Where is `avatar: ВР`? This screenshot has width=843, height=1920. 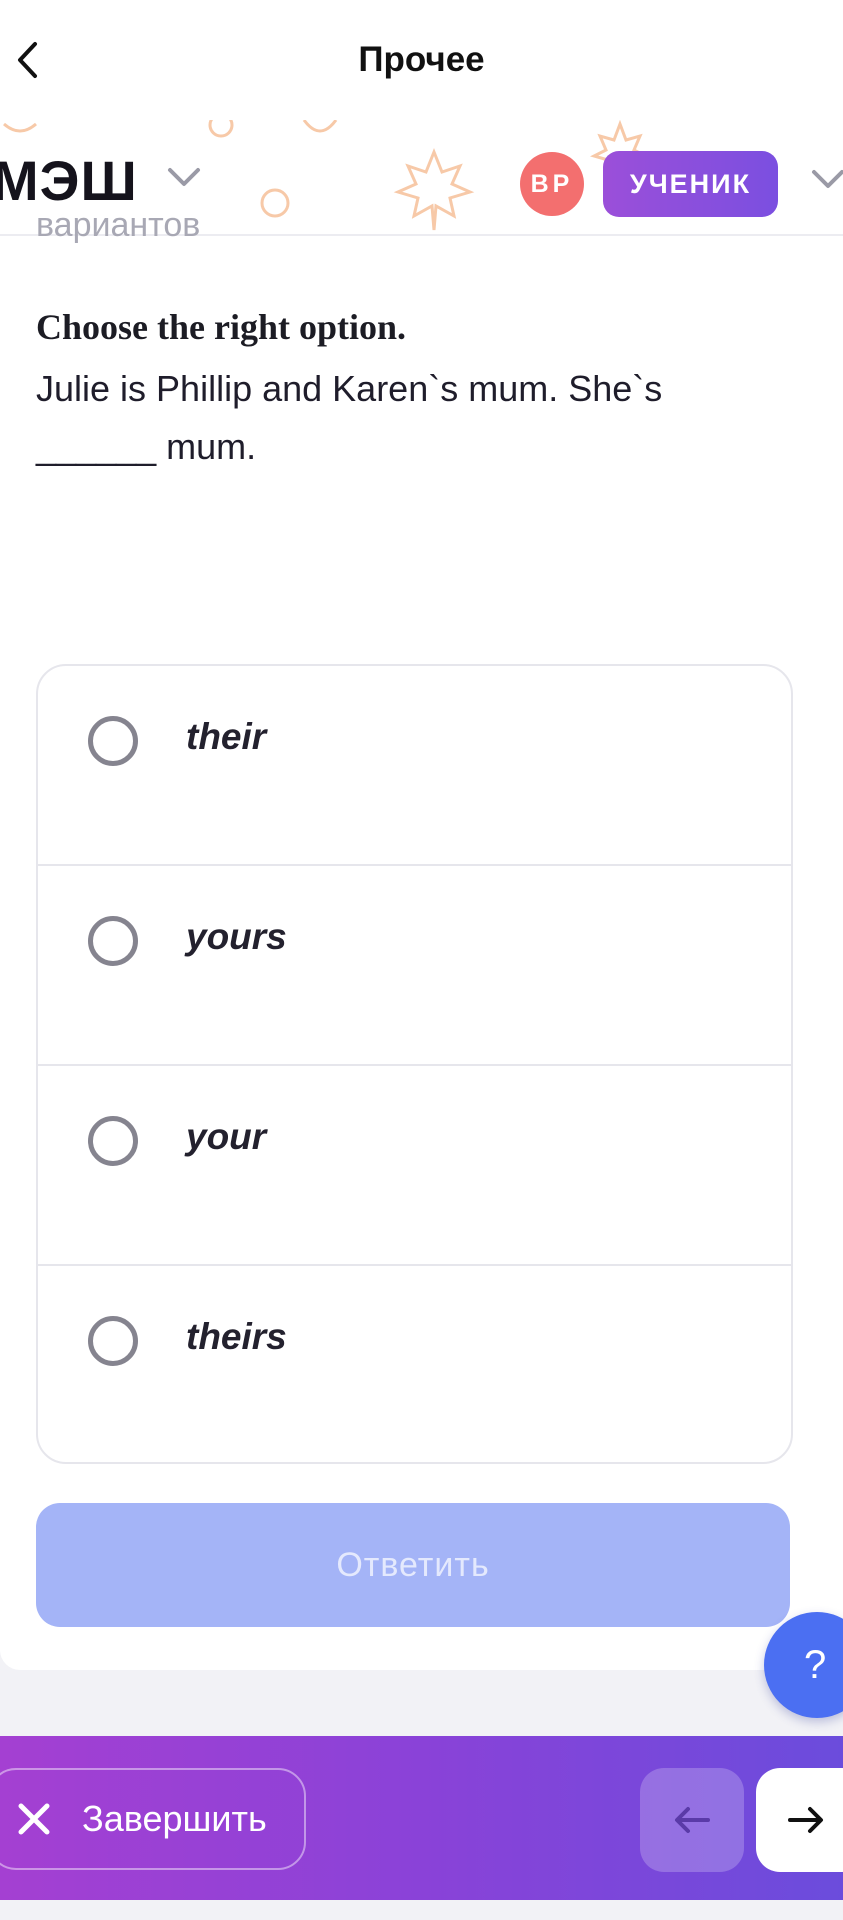
avatar: ВР is located at coordinates (552, 184).